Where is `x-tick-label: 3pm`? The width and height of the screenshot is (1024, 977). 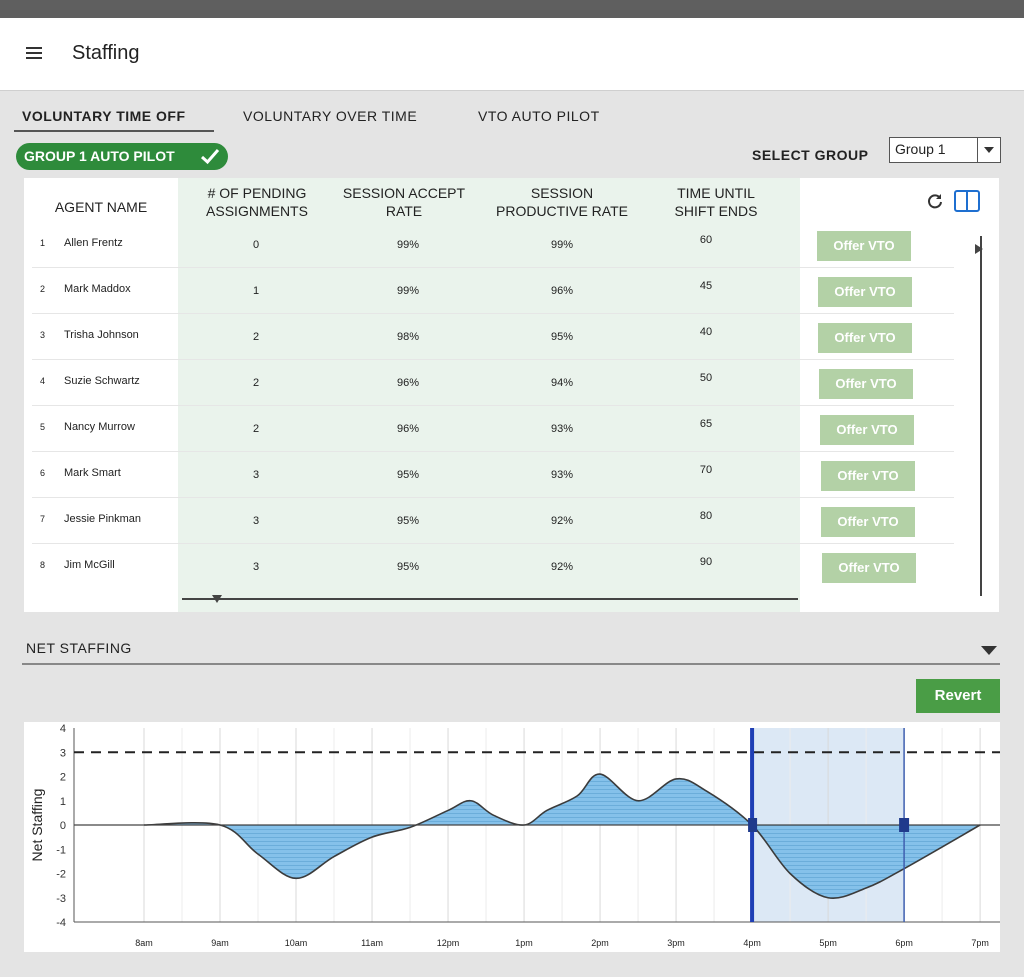
x-tick-label: 3pm is located at coordinates (676, 943).